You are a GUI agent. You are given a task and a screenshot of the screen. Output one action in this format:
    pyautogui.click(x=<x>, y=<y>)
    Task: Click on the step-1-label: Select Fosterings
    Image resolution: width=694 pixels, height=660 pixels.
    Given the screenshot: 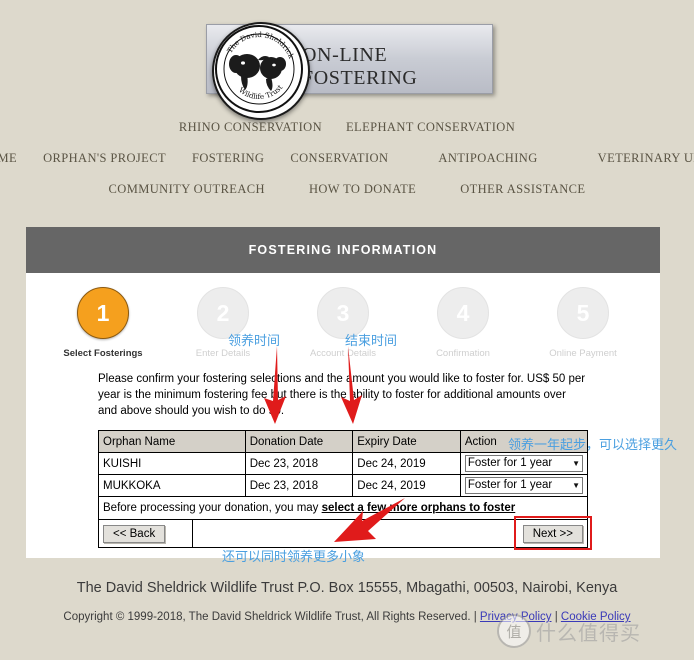 What is the action you would take?
    pyautogui.click(x=103, y=353)
    